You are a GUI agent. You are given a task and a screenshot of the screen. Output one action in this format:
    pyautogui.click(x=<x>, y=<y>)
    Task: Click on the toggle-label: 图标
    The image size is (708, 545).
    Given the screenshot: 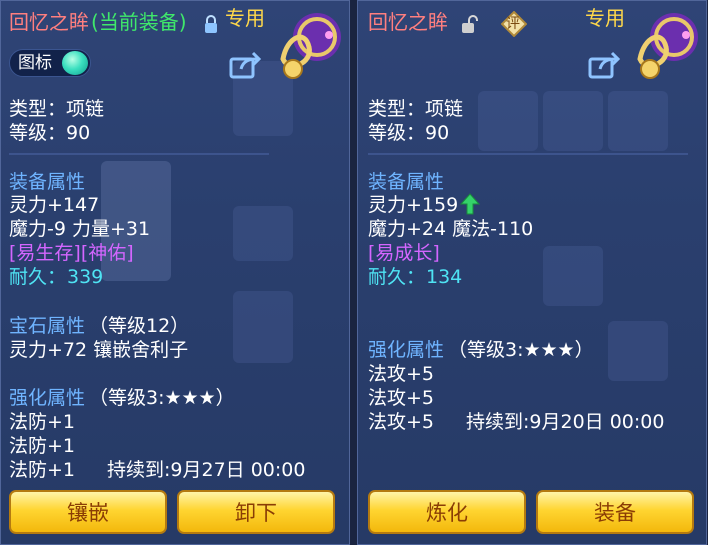 What is the action you would take?
    pyautogui.click(x=35, y=63)
    